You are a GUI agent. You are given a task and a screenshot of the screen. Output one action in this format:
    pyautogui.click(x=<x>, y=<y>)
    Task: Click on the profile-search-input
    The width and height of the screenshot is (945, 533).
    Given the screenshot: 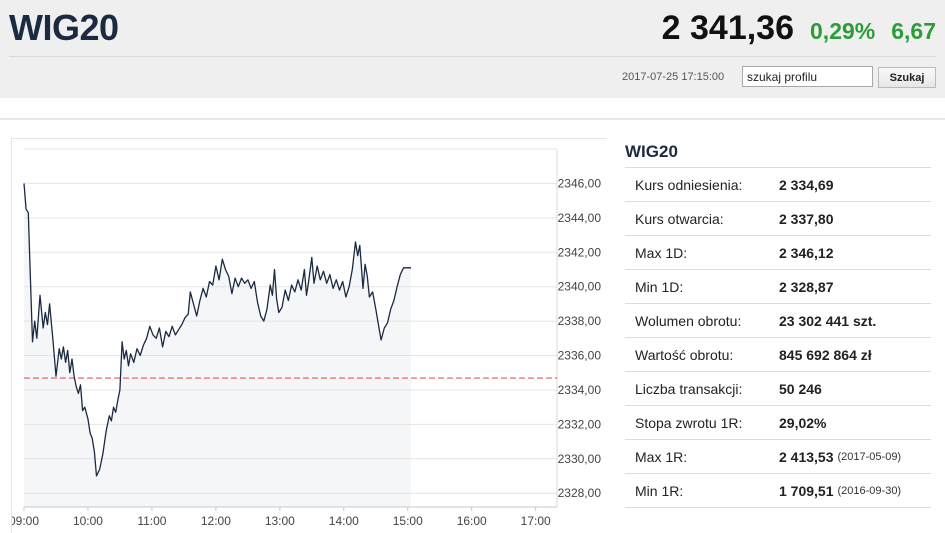 What is the action you would take?
    pyautogui.click(x=807, y=76)
    